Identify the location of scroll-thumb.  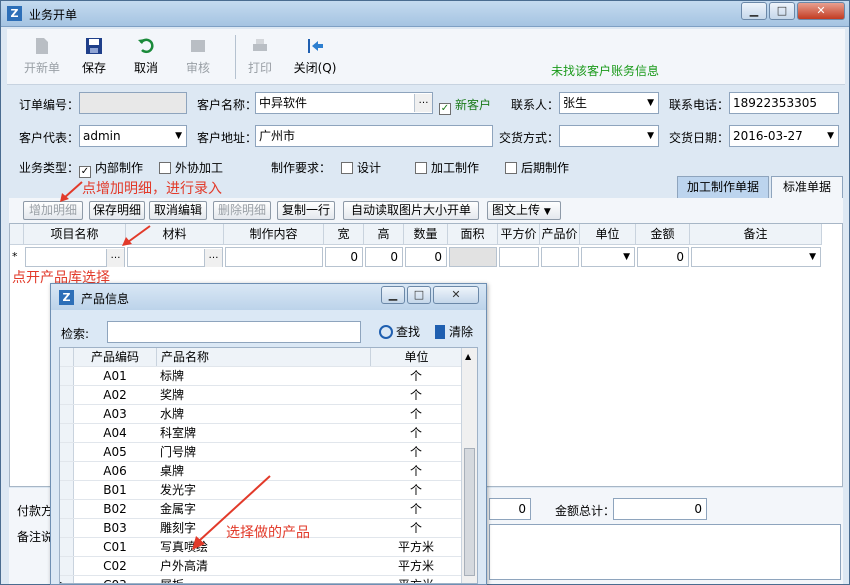
(469, 512).